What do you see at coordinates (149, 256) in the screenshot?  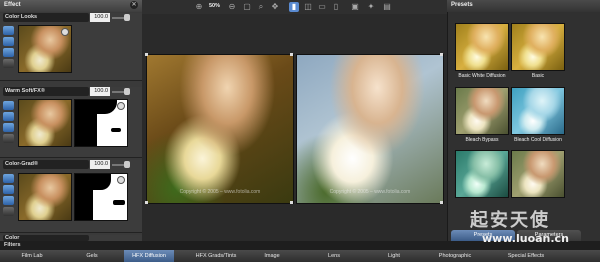 I see `tab-hfx-diffusion: HFX Diffusion` at bounding box center [149, 256].